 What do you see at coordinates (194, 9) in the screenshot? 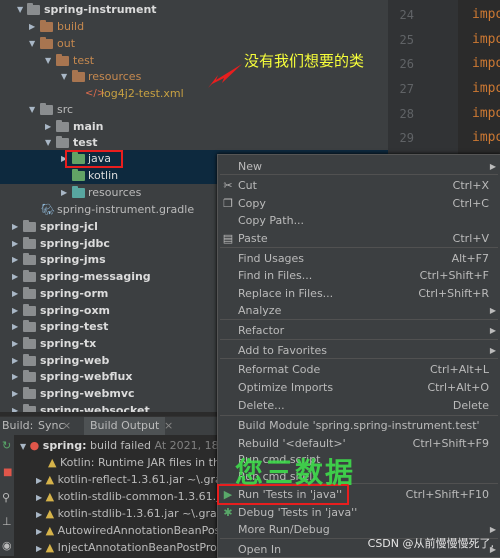
I see `tree-item-spring-instrument: ▼ spring-instrument` at bounding box center [194, 9].